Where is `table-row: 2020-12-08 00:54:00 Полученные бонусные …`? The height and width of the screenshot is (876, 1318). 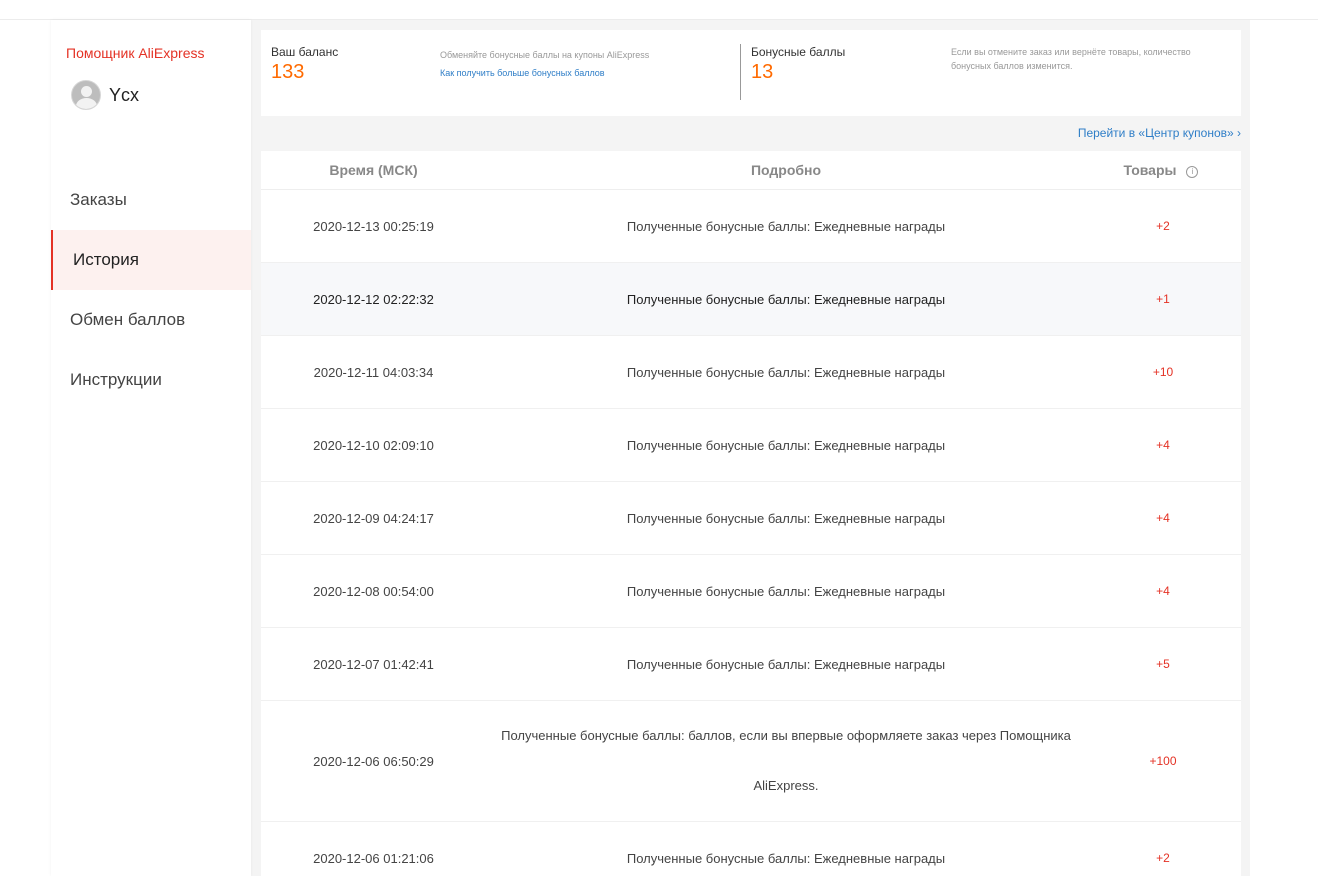
table-row: 2020-12-08 00:54:00 Полученные бонусные … is located at coordinates (751, 591).